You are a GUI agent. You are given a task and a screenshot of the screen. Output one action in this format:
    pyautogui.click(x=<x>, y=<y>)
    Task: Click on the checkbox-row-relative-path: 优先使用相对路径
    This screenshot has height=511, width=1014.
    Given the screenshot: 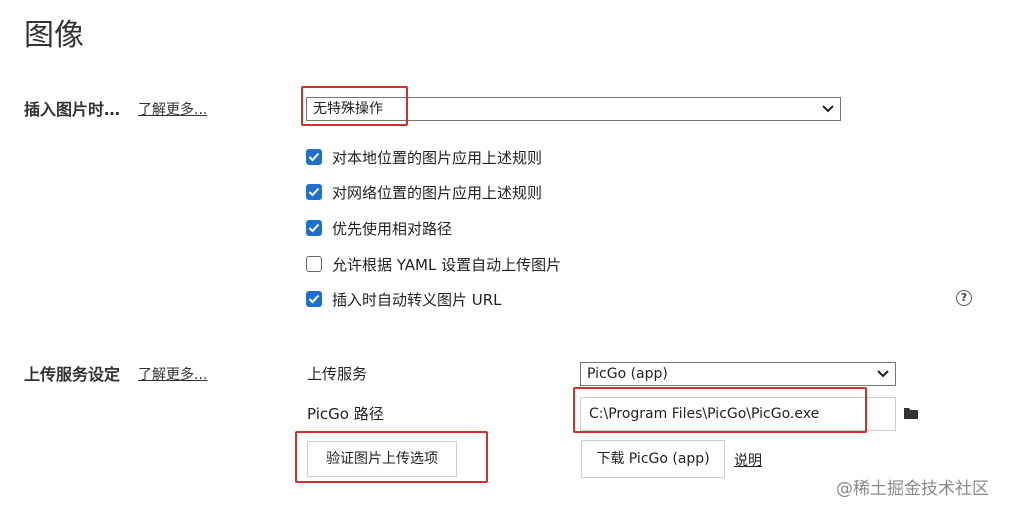 What is the action you would take?
    pyautogui.click(x=379, y=228)
    